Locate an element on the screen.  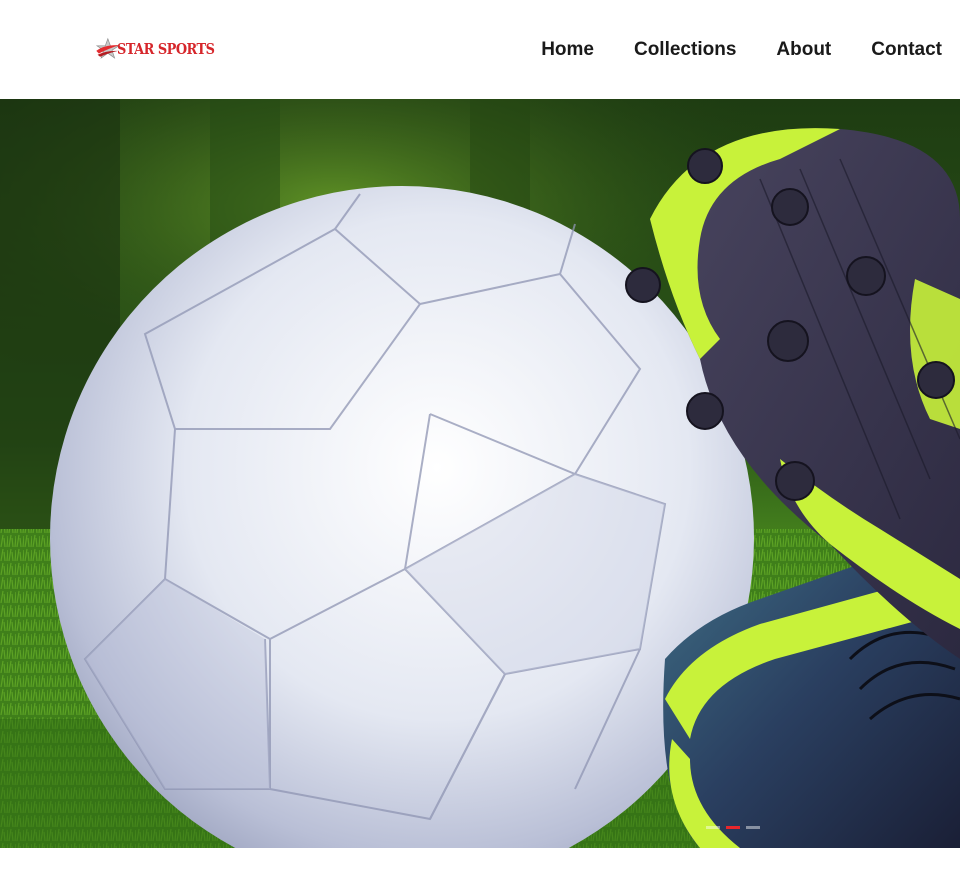
slider-pagination is located at coordinates (733, 827).